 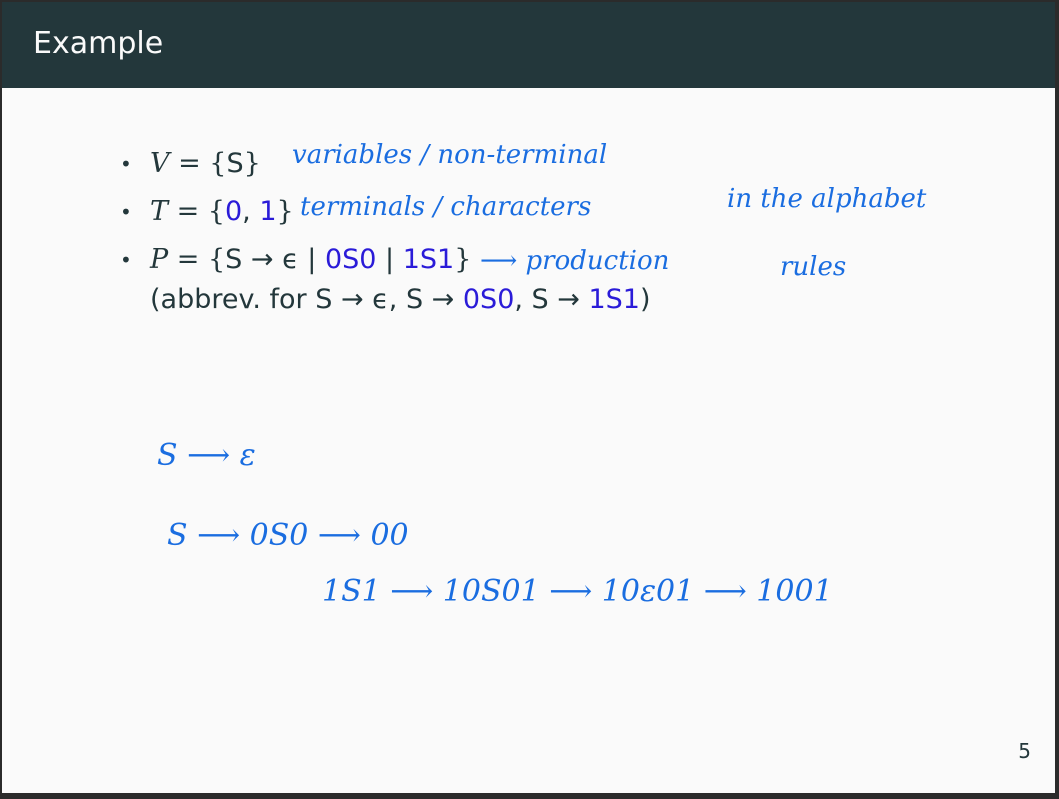 I want to click on math-symbol: V, so click(x=160, y=163).